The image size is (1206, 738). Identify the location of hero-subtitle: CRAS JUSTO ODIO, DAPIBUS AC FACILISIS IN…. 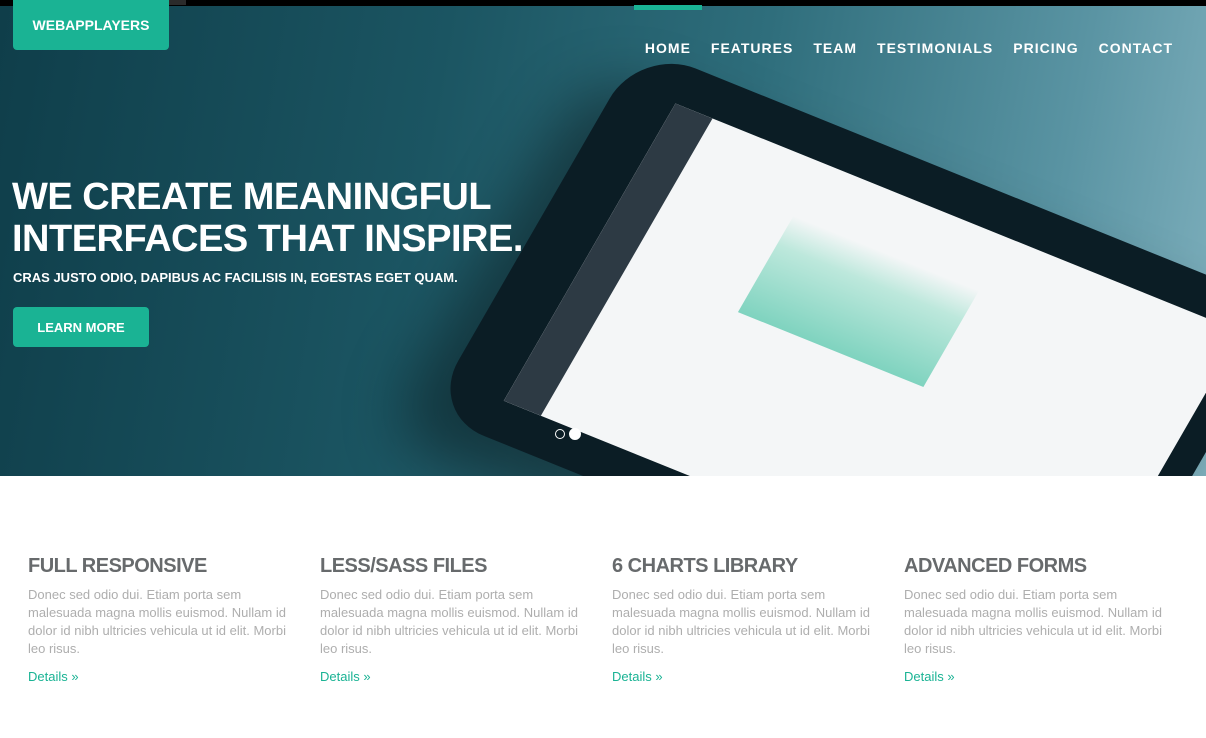
(235, 277).